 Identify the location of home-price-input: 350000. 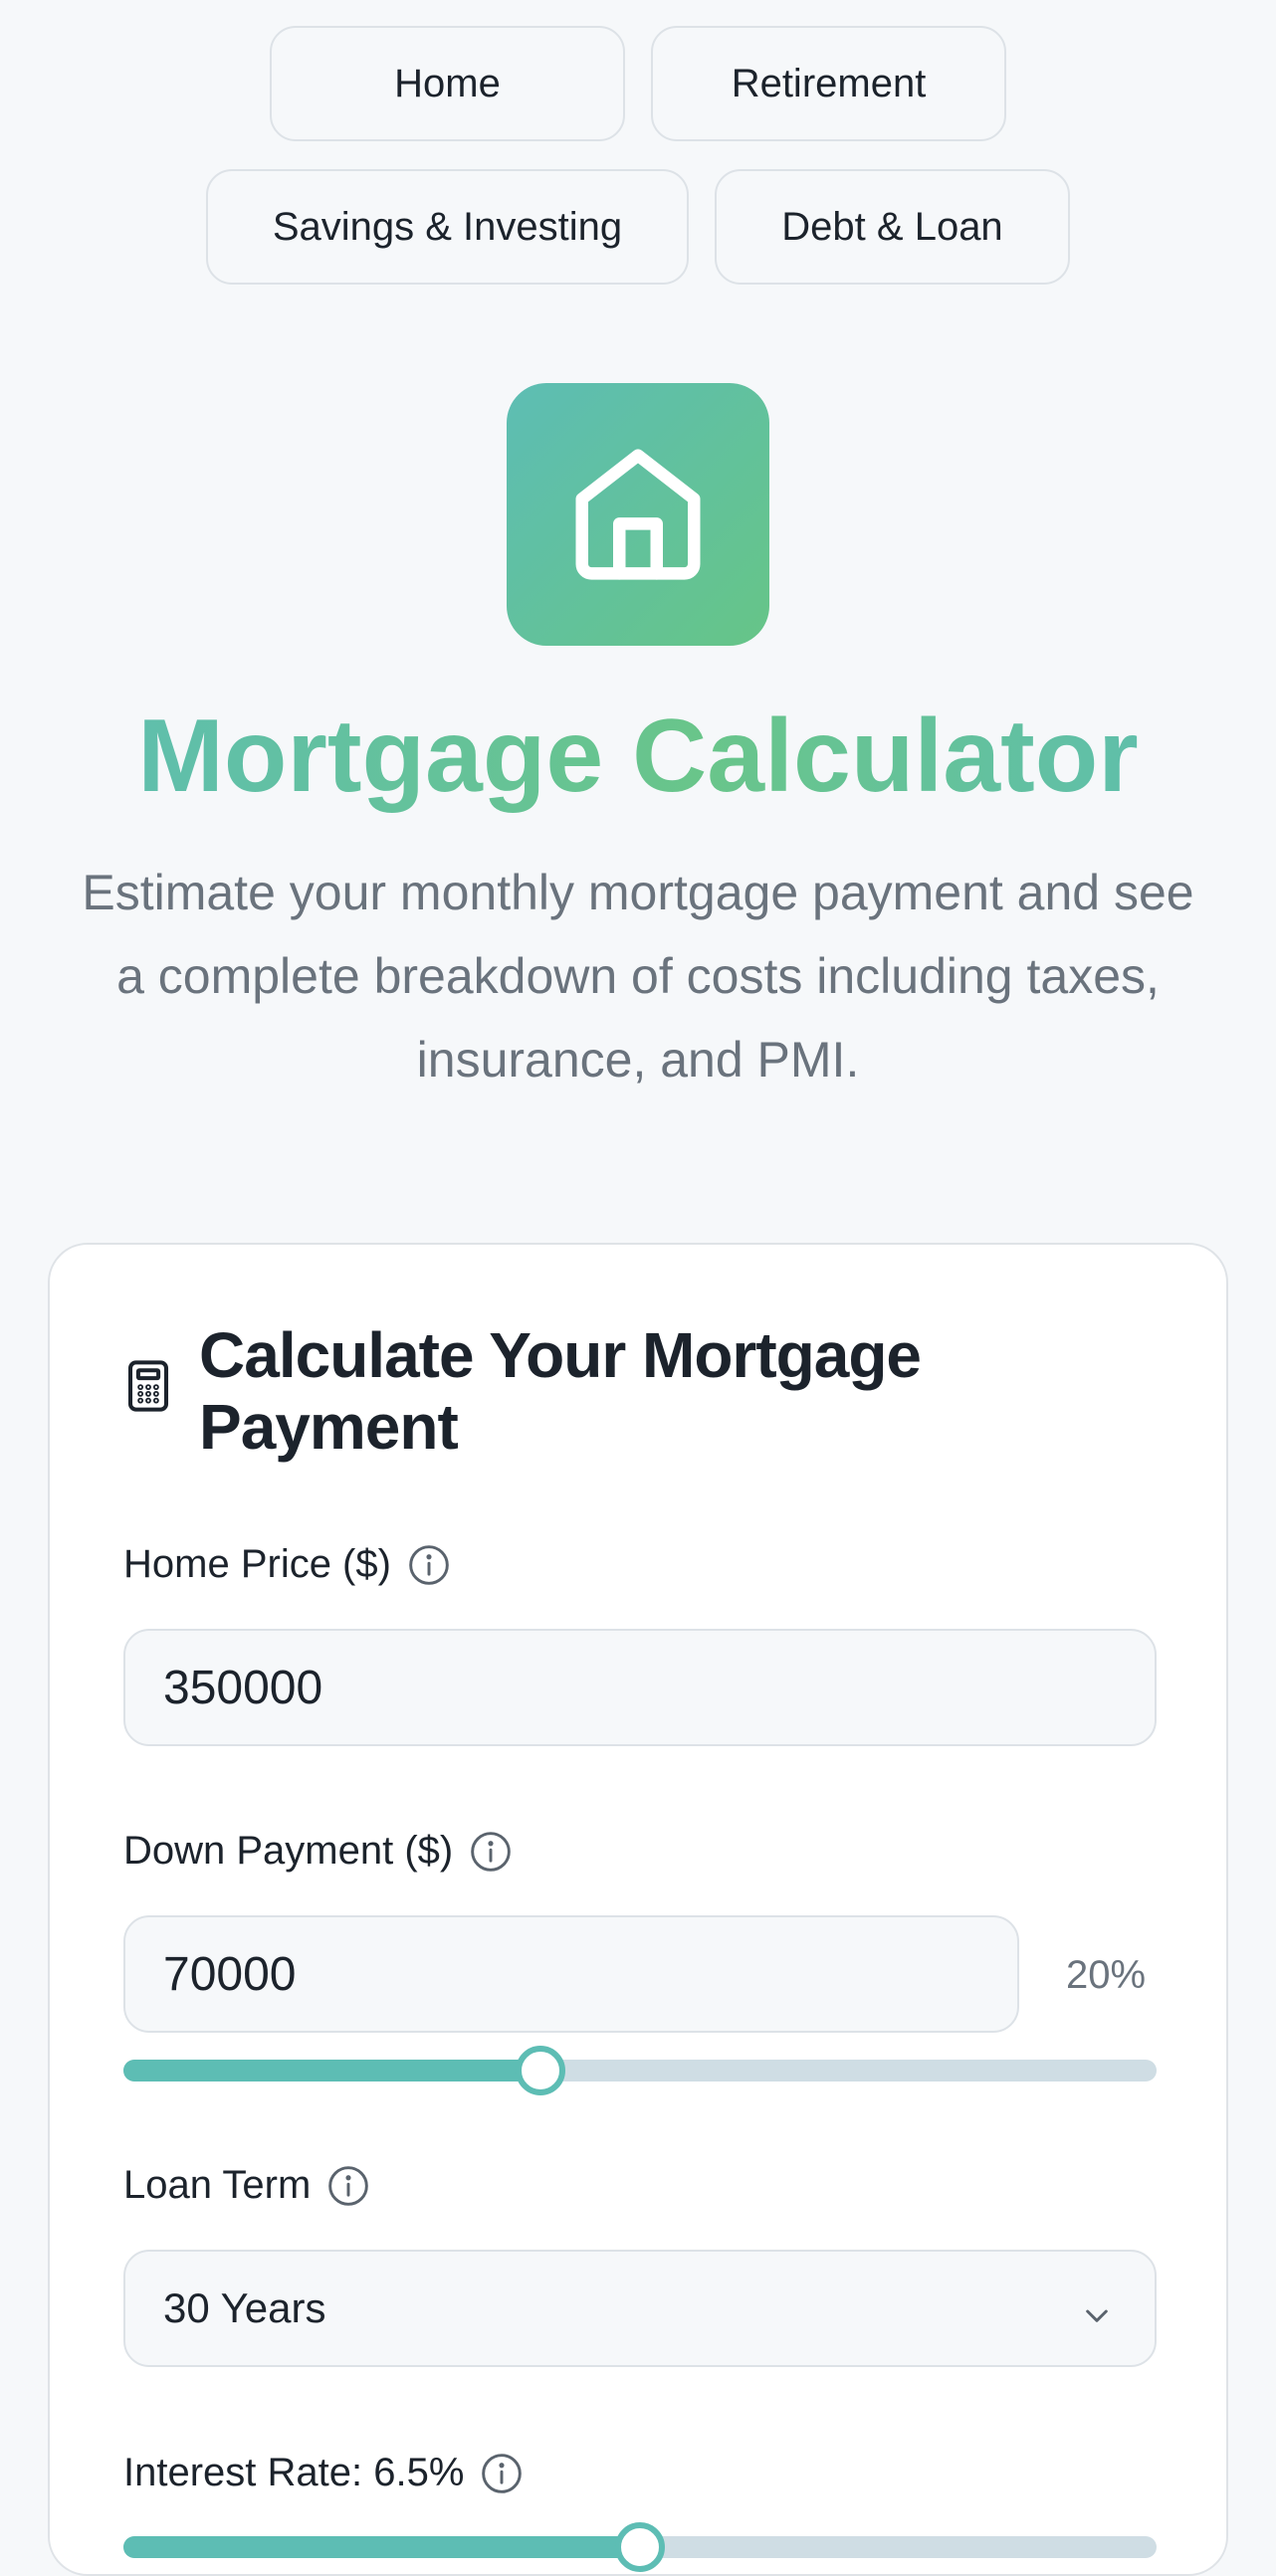
(640, 1687).